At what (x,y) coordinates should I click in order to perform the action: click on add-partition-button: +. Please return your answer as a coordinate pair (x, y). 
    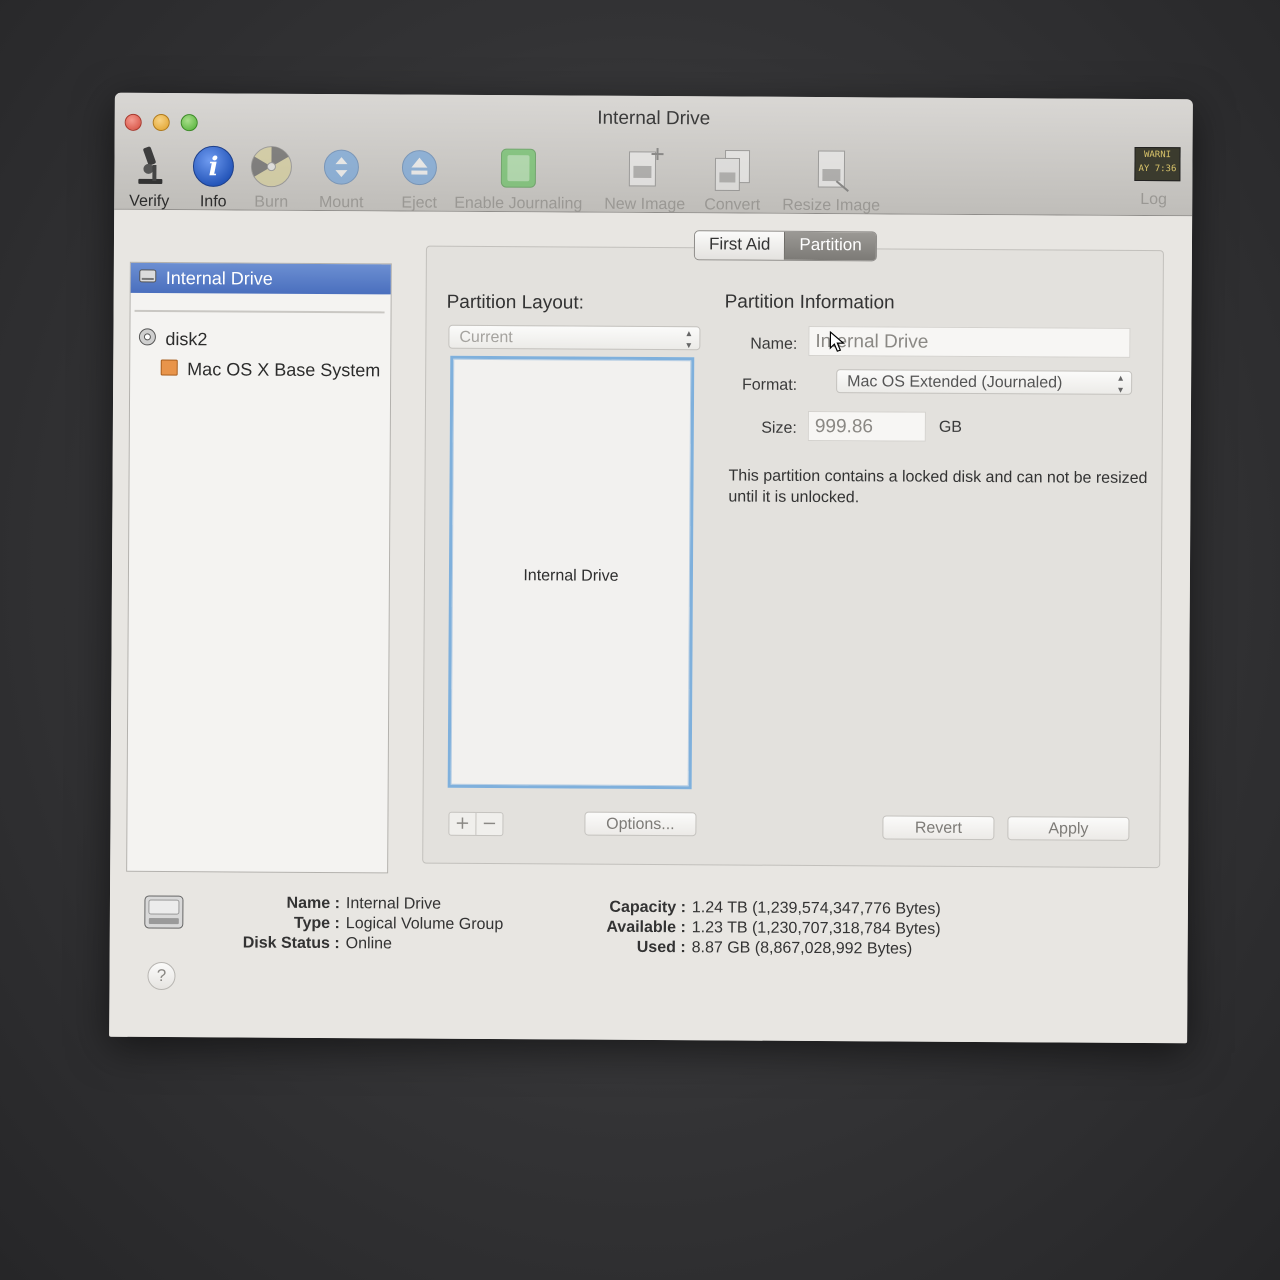
    Looking at the image, I should click on (462, 824).